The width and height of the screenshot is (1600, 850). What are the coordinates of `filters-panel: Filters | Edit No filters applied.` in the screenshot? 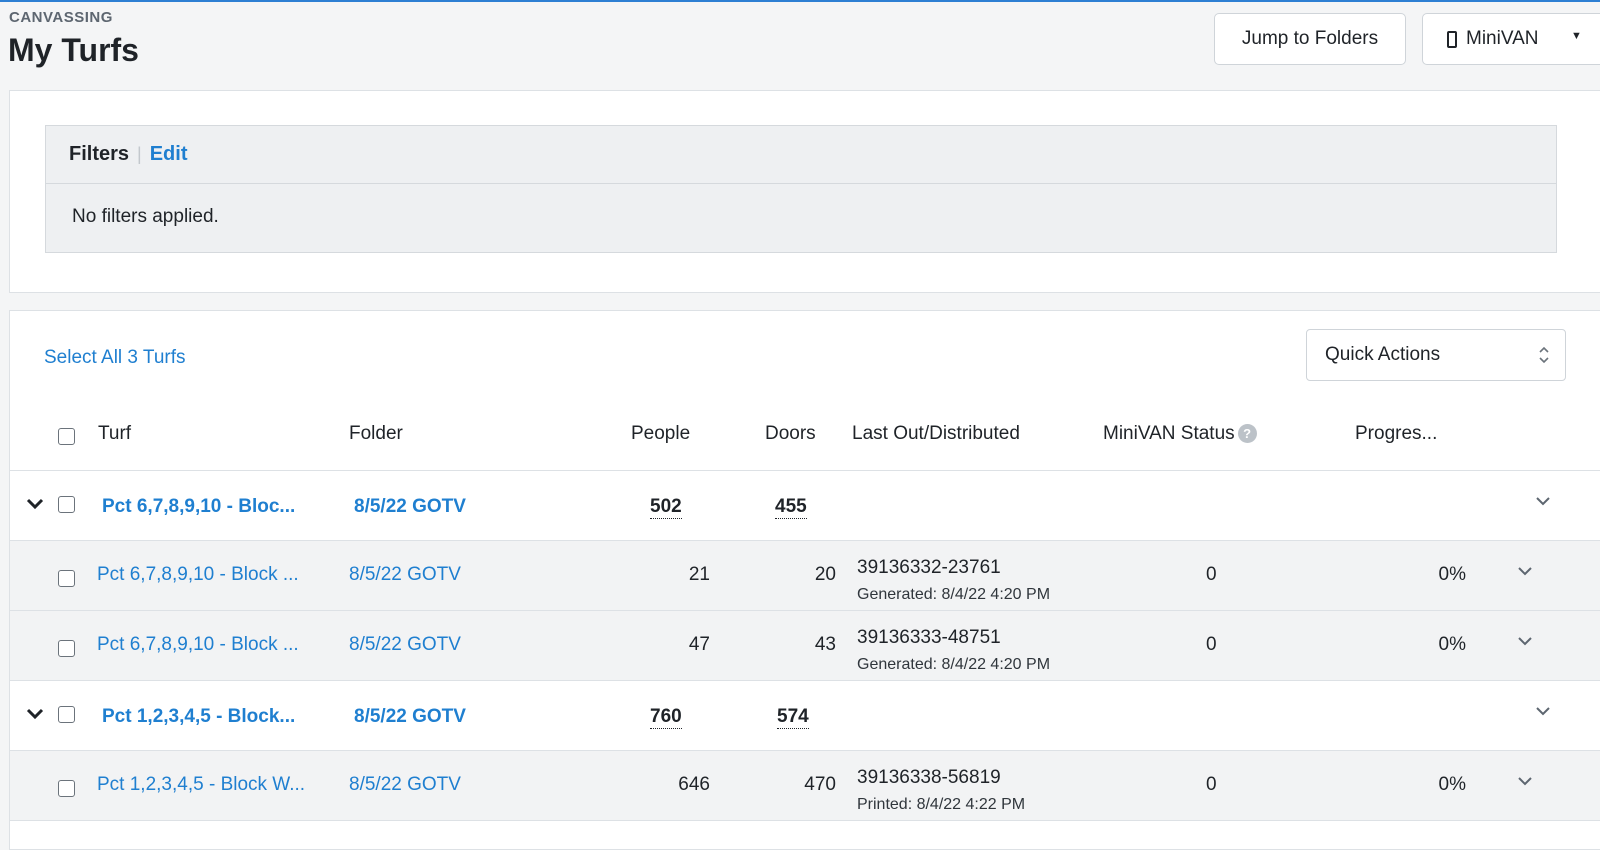 It's located at (801, 189).